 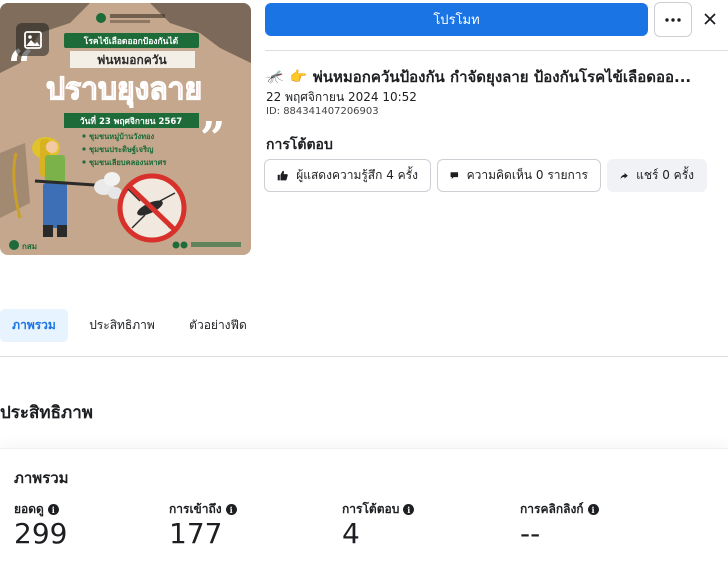 I want to click on header-divider, so click(x=496, y=50).